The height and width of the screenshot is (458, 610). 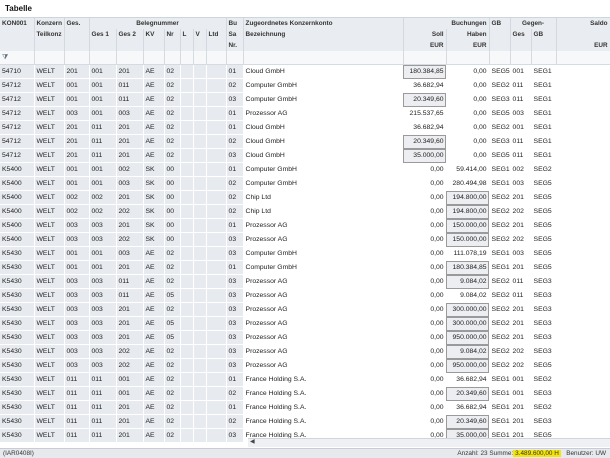 What do you see at coordinates (323, 141) in the screenshot?
I see `cell-bezeichnung: Cloud GmbH` at bounding box center [323, 141].